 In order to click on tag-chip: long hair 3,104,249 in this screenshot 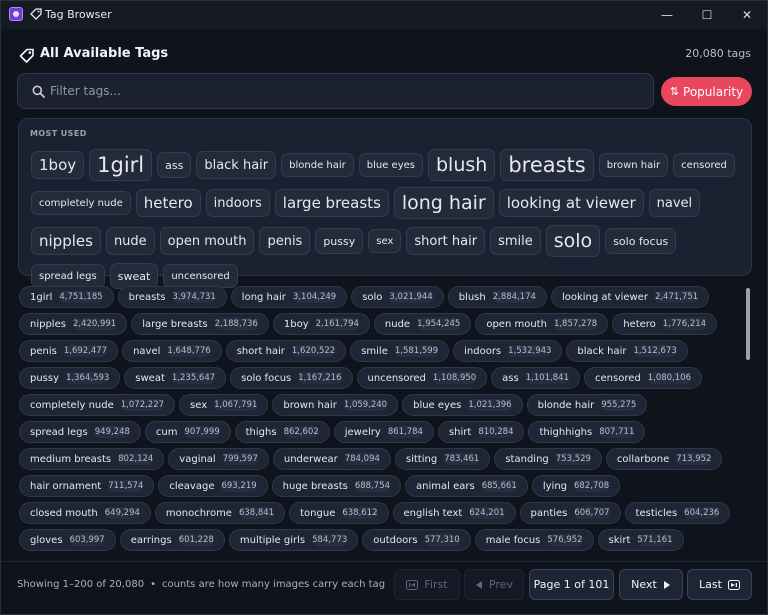, I will do `click(289, 297)`.